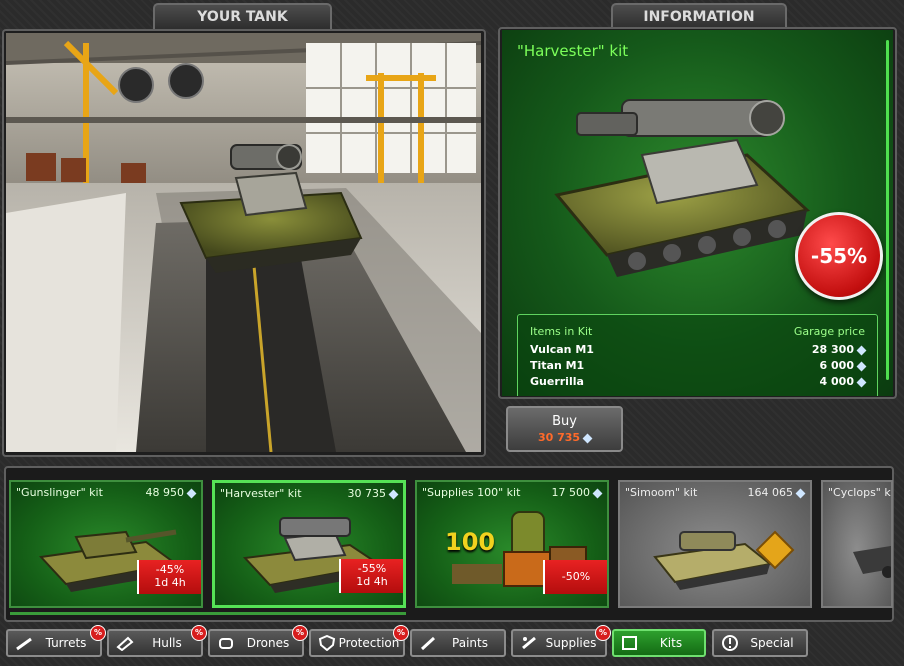 The height and width of the screenshot is (666, 904). I want to click on tab-information: INFORMATION, so click(699, 16).